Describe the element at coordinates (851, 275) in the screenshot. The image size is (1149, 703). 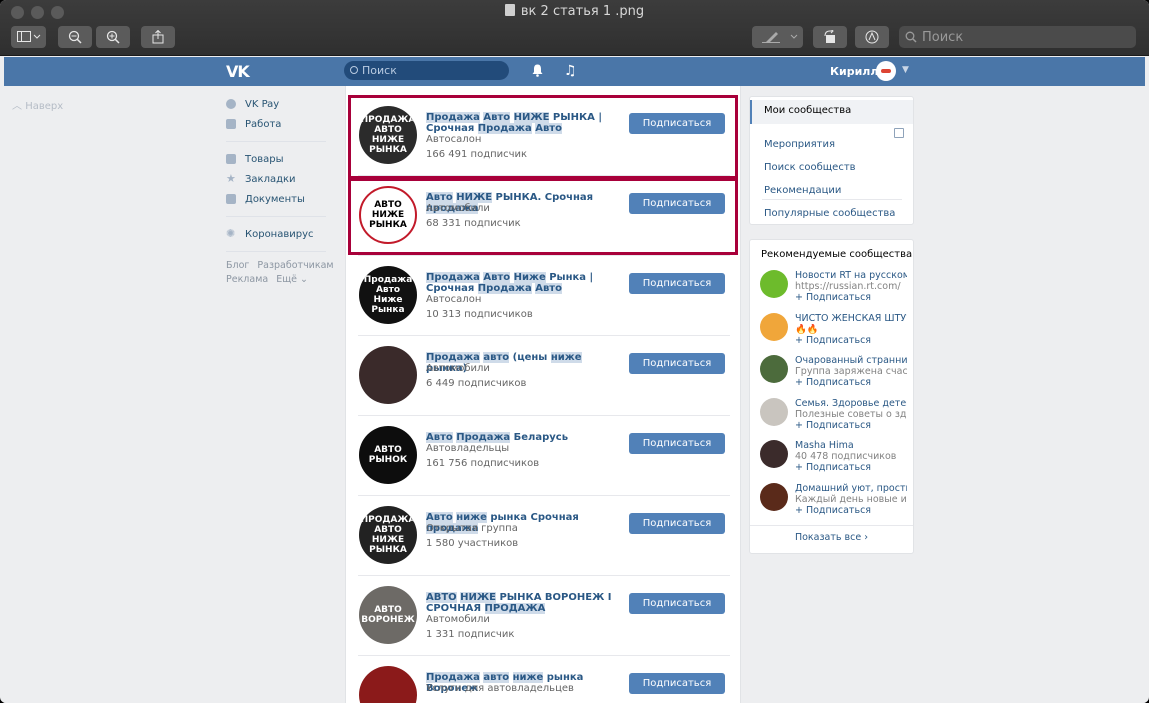
I see `community-title: Новости RT на русском` at that location.